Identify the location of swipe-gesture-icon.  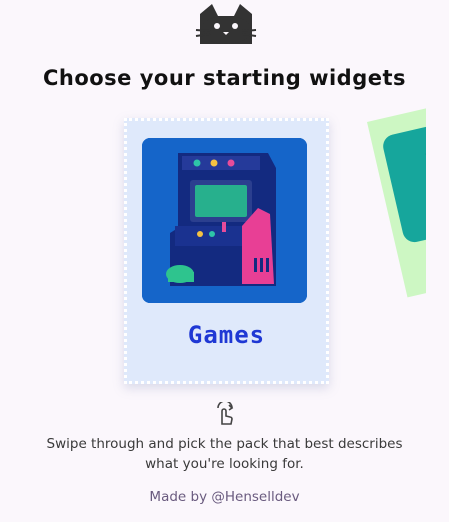
(225, 413).